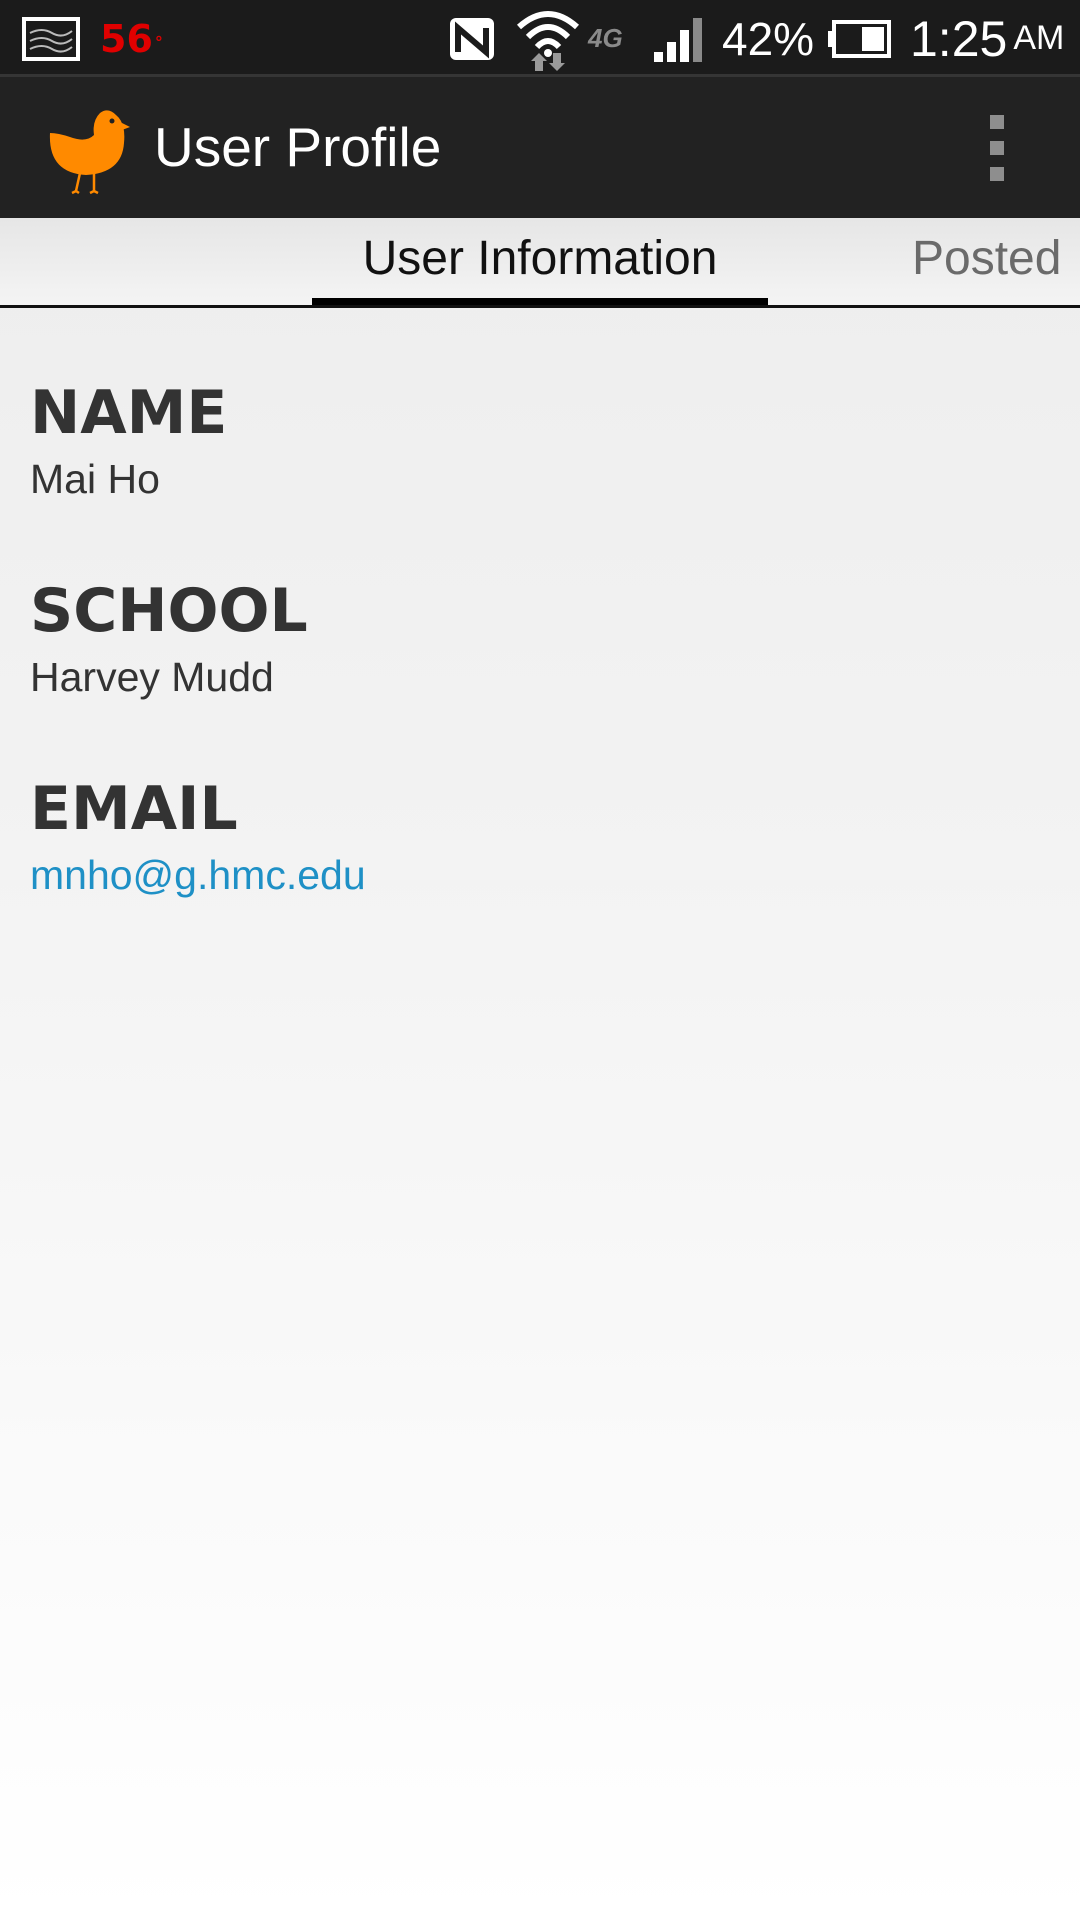 This screenshot has width=1080, height=1920. Describe the element at coordinates (540, 147) in the screenshot. I see `action-bar: User Profile` at that location.